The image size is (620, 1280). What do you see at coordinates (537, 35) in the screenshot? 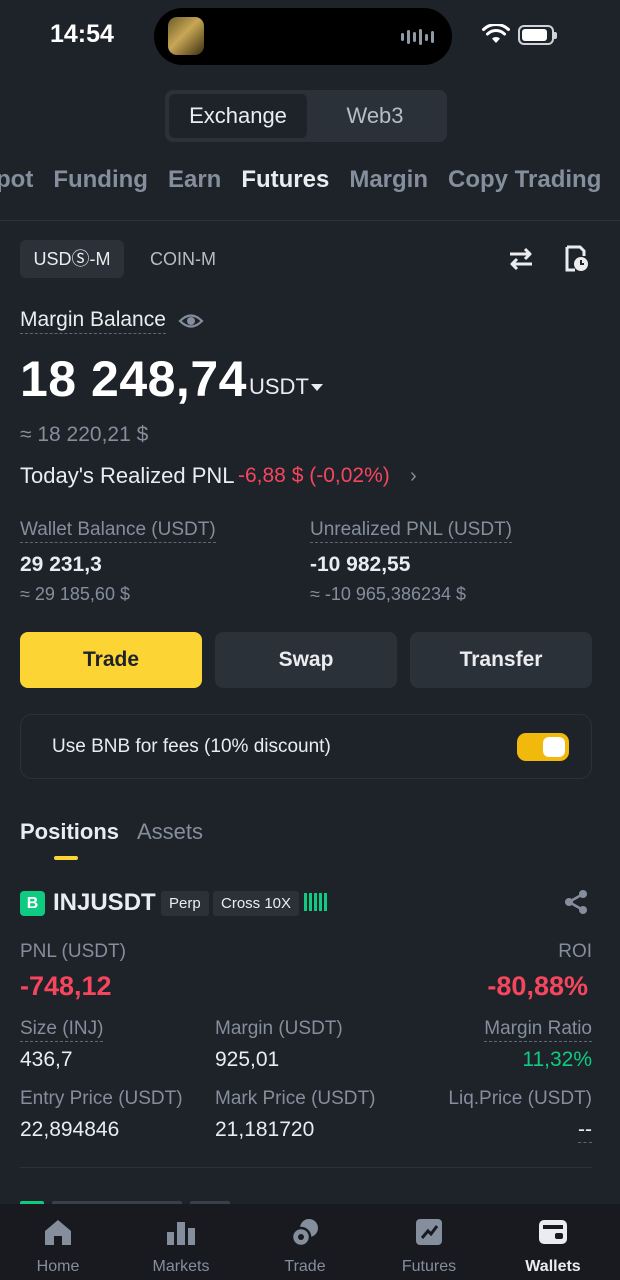
I see `battery-icon` at bounding box center [537, 35].